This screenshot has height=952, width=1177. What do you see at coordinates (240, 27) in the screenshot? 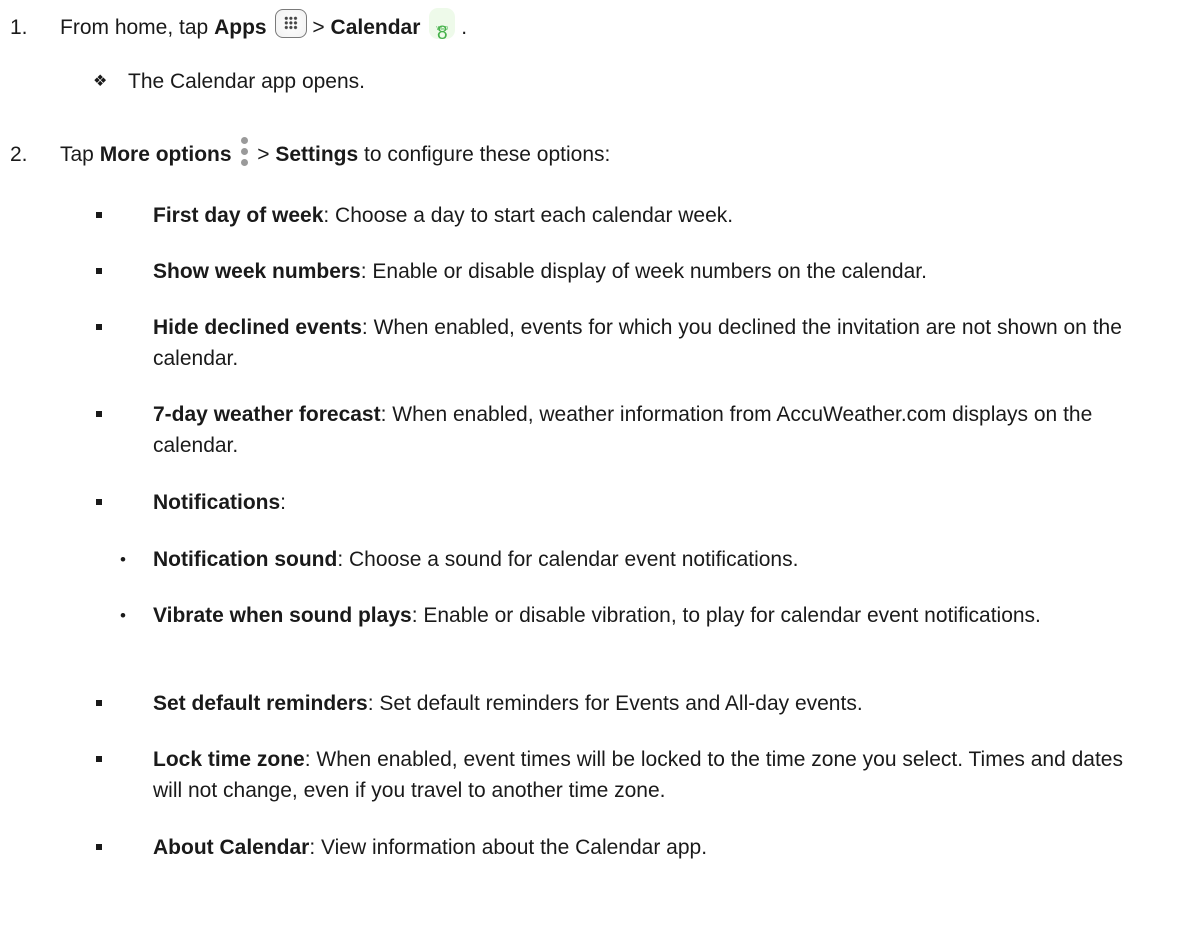
I see `apps-label: Apps` at bounding box center [240, 27].